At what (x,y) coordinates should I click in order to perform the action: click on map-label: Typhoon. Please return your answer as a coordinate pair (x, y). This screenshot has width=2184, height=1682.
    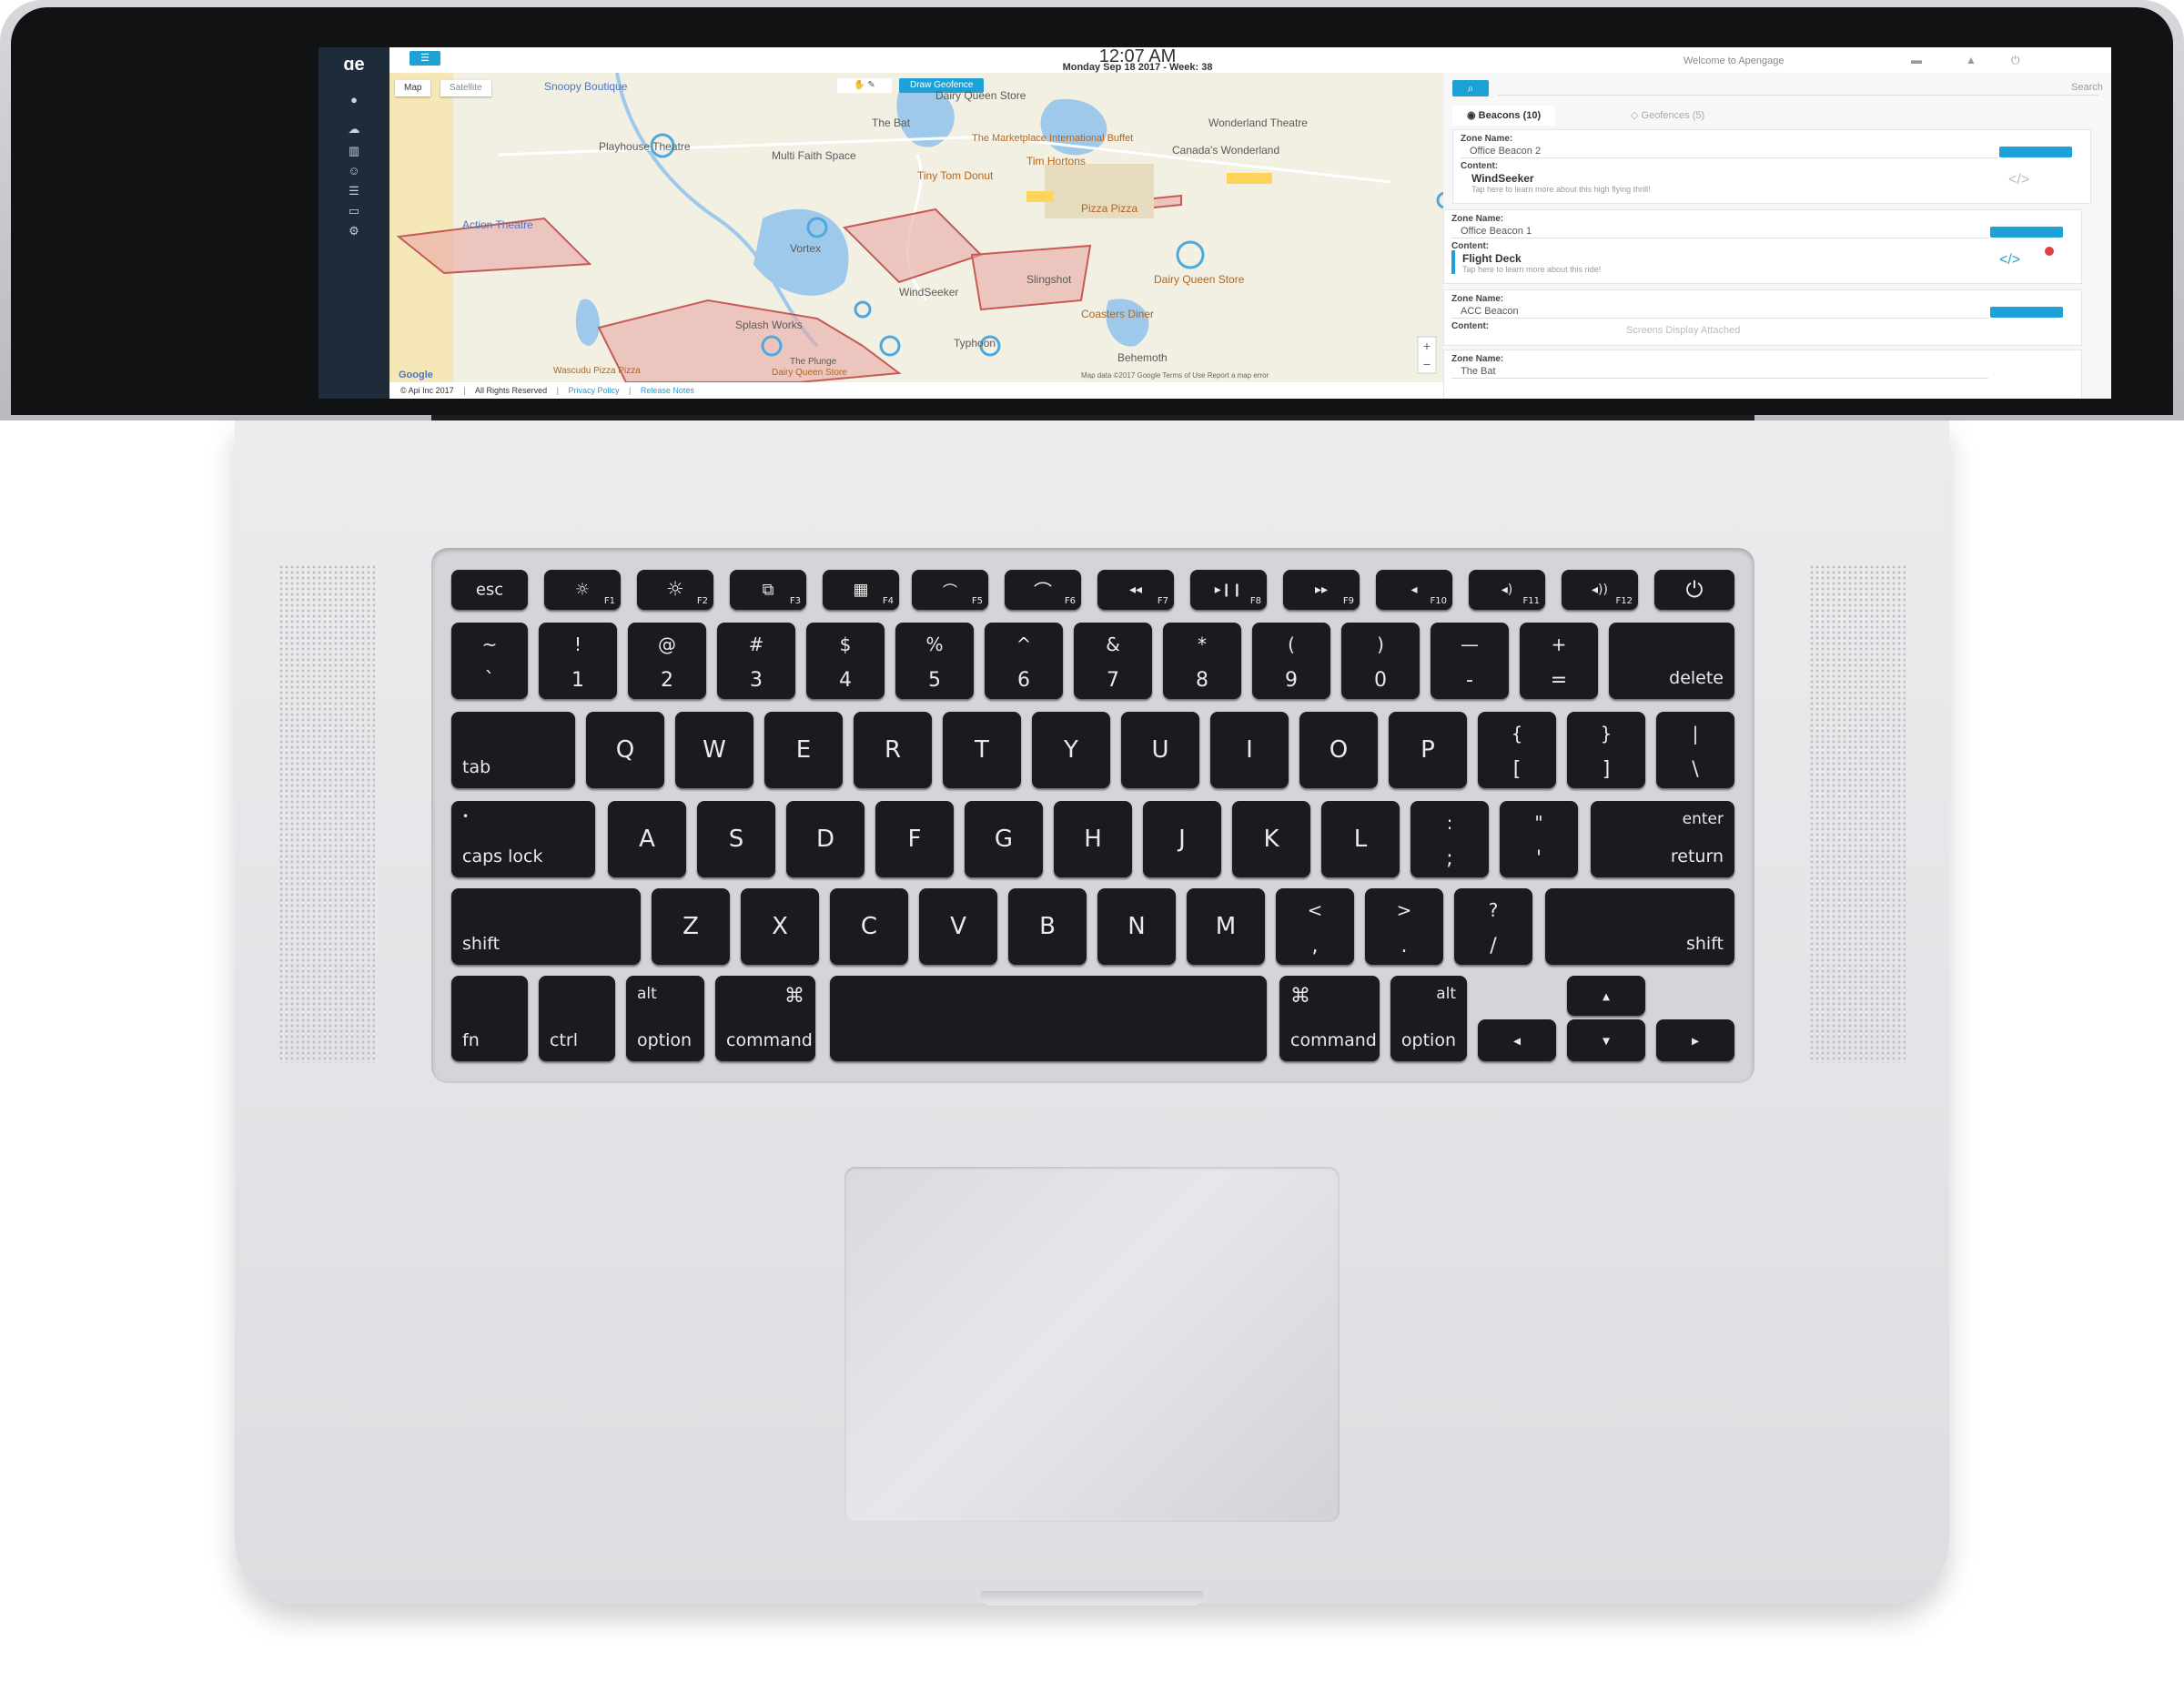
    Looking at the image, I should click on (975, 343).